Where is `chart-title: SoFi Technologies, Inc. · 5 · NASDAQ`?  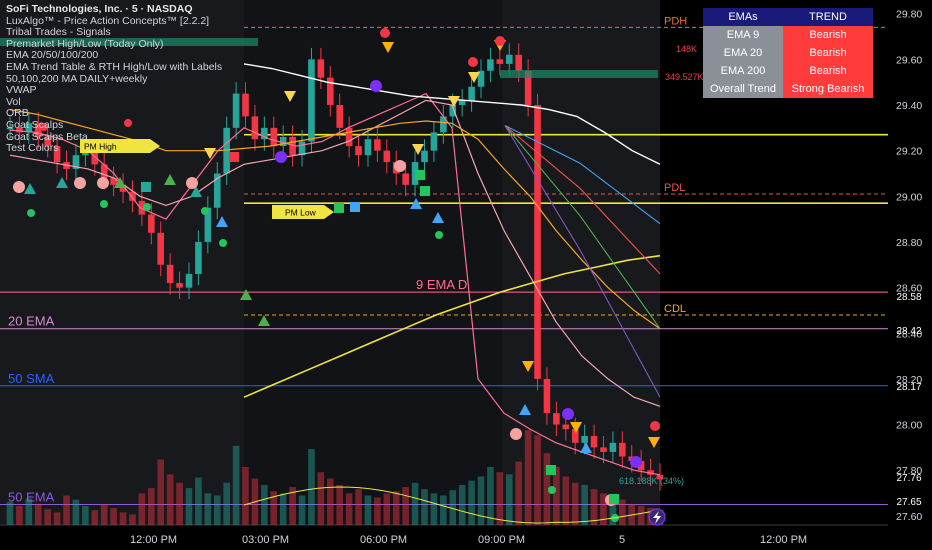 chart-title: SoFi Technologies, Inc. · 5 · NASDAQ is located at coordinates (114, 9).